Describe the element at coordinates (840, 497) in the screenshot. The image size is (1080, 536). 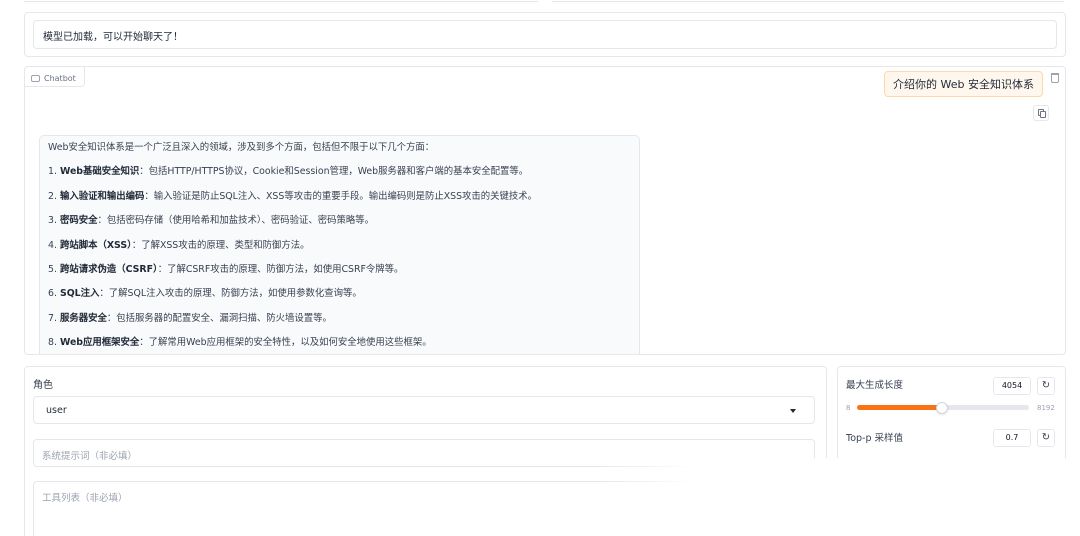
I see `fade-overlay` at that location.